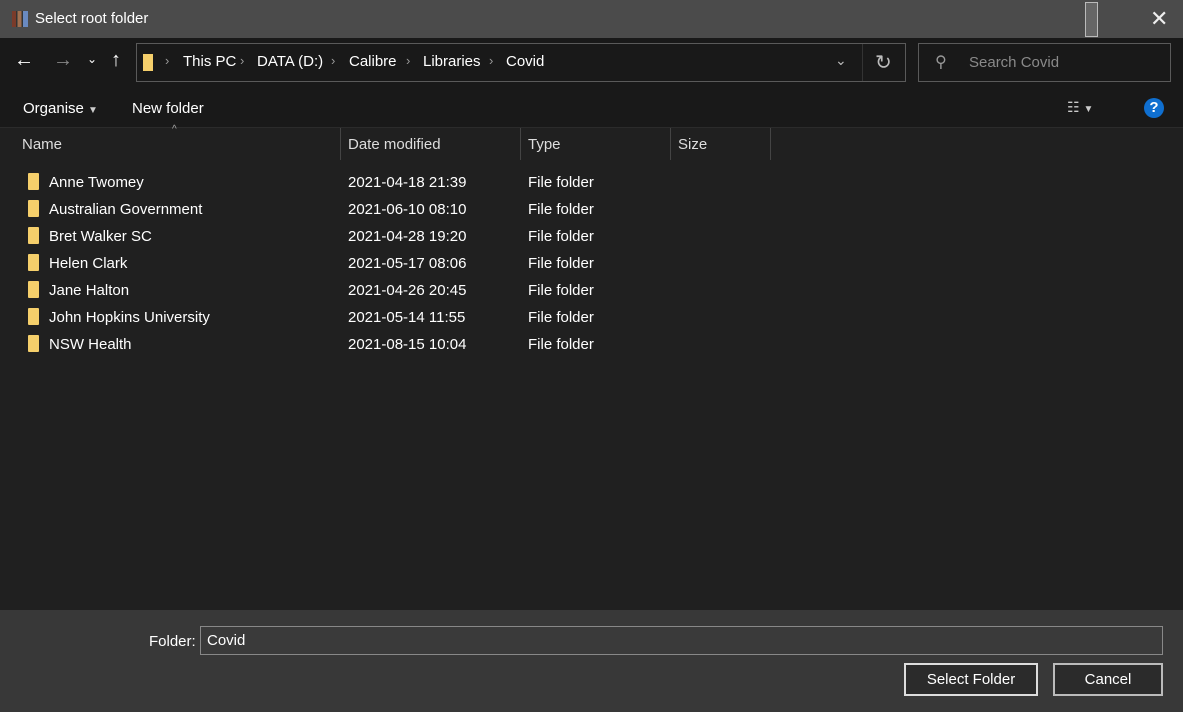  What do you see at coordinates (373, 61) in the screenshot?
I see `breadcrumb-calibre: Calibre` at bounding box center [373, 61].